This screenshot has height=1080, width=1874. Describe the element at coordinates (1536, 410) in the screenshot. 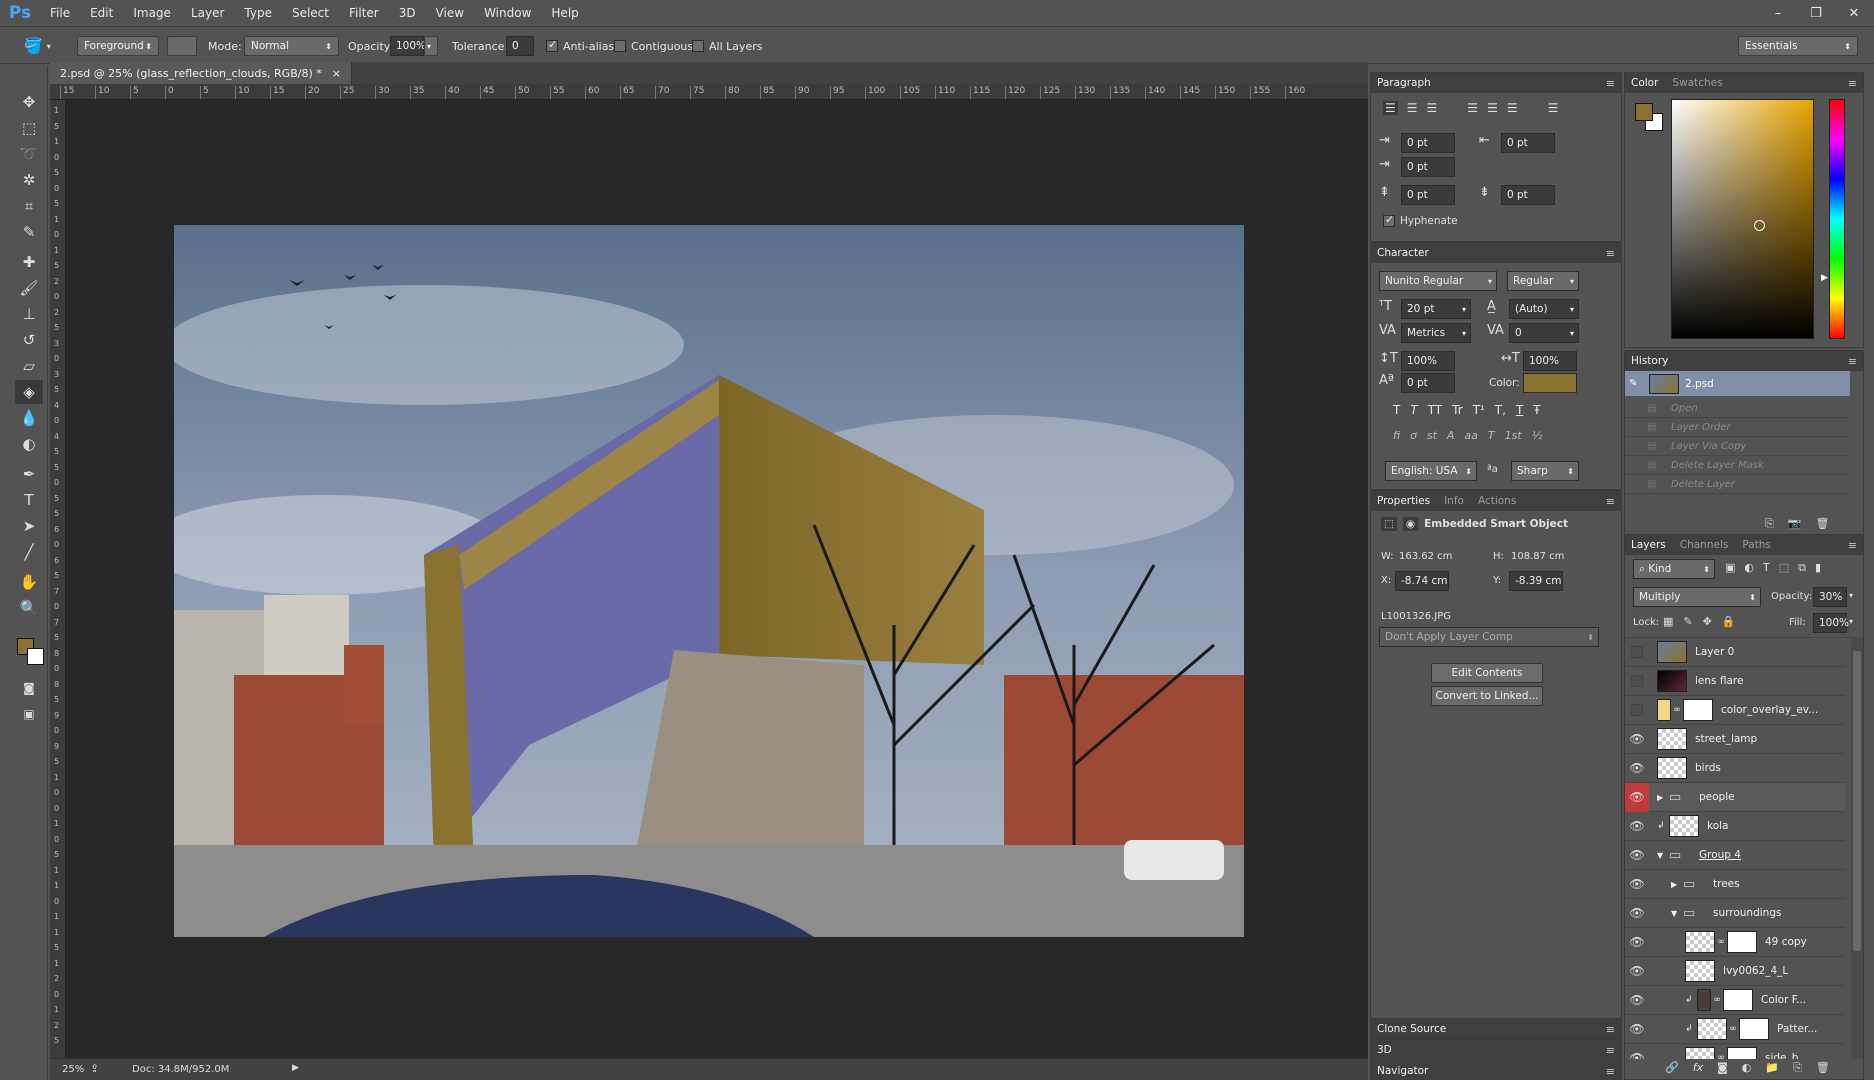

I see `strikethrough-button: Ŧ` at that location.